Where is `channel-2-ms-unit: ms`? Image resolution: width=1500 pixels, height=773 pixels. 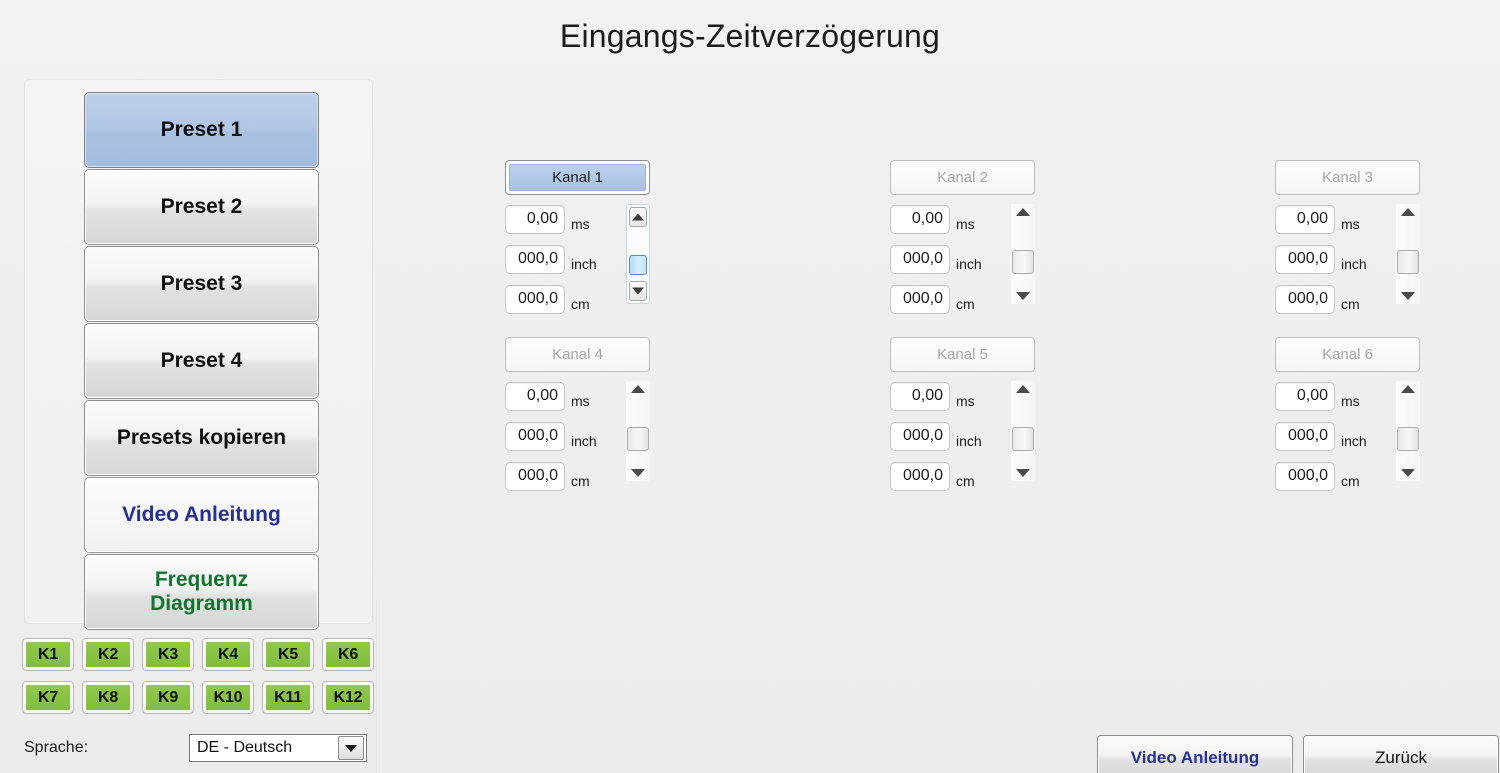 channel-2-ms-unit: ms is located at coordinates (965, 224).